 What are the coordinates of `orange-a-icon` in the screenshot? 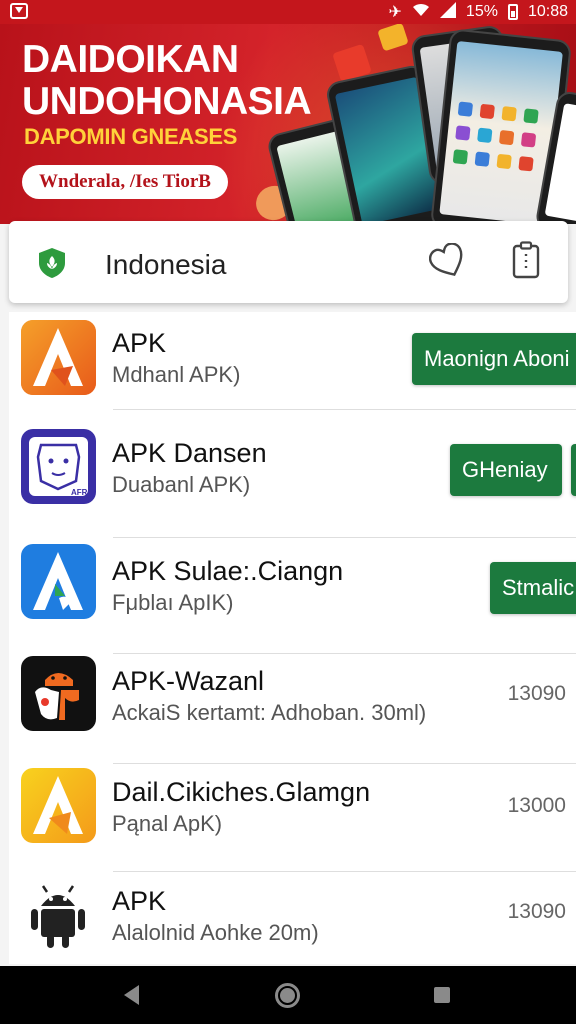 It's located at (58, 357).